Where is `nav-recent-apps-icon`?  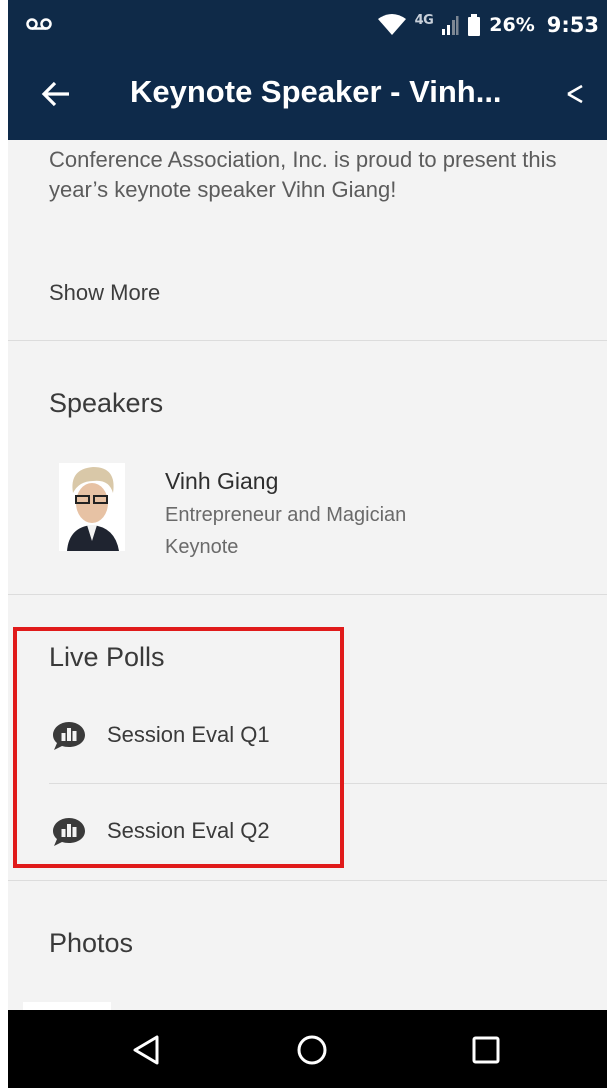
nav-recent-apps-icon is located at coordinates (486, 1050).